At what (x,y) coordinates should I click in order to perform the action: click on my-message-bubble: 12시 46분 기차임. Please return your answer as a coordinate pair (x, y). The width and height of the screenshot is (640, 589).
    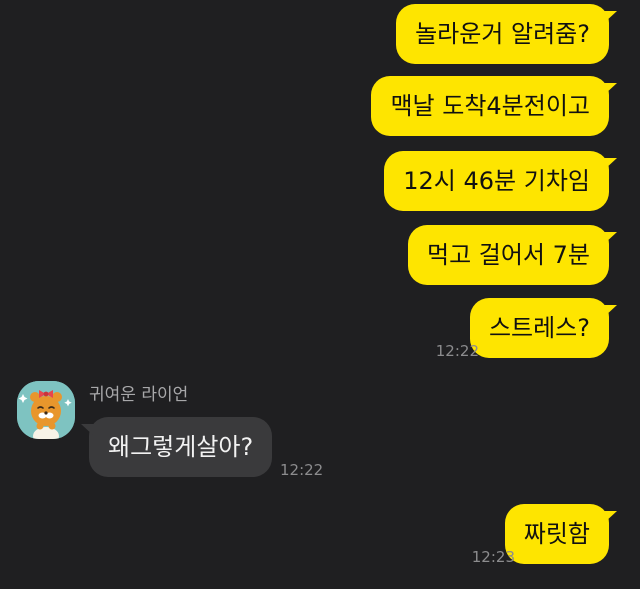
    Looking at the image, I should click on (500, 181).